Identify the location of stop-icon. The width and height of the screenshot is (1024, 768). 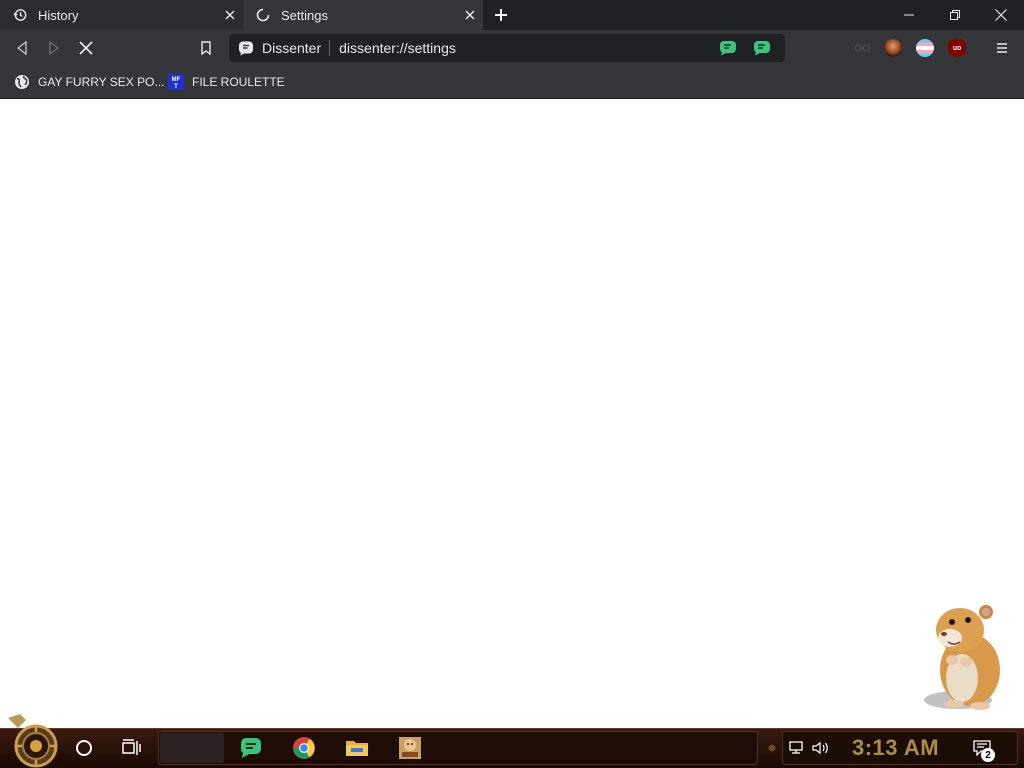
(86, 48).